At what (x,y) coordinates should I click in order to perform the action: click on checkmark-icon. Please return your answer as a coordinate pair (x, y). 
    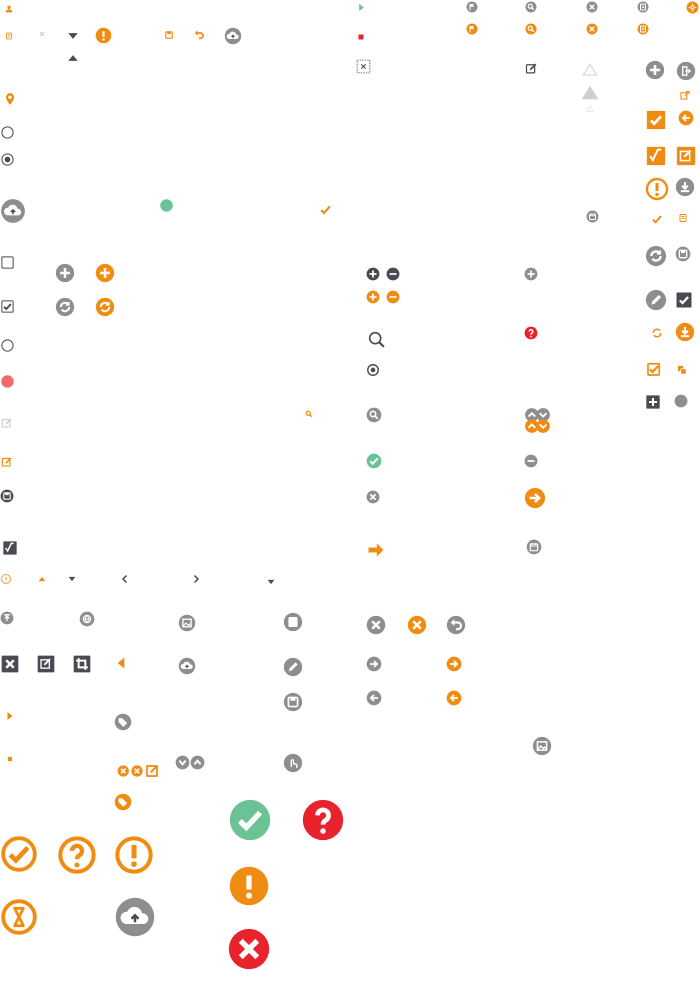
    Looking at the image, I should click on (657, 219).